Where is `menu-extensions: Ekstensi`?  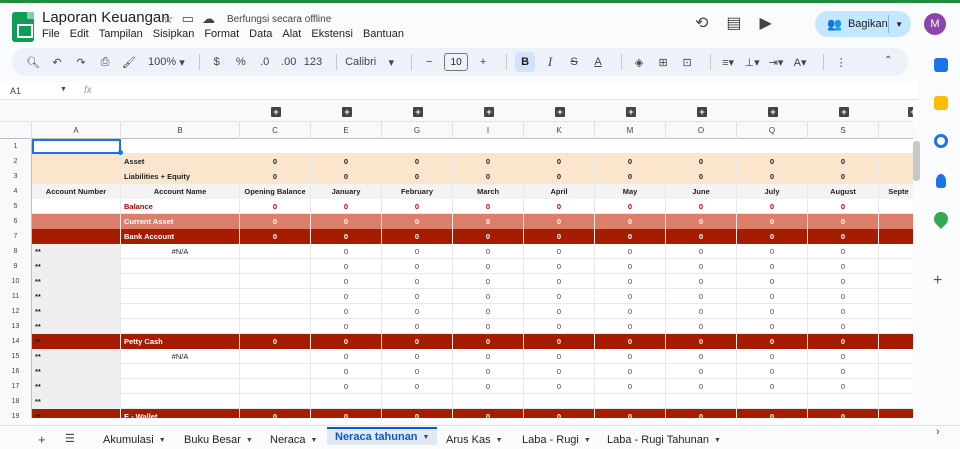 menu-extensions: Ekstensi is located at coordinates (332, 34).